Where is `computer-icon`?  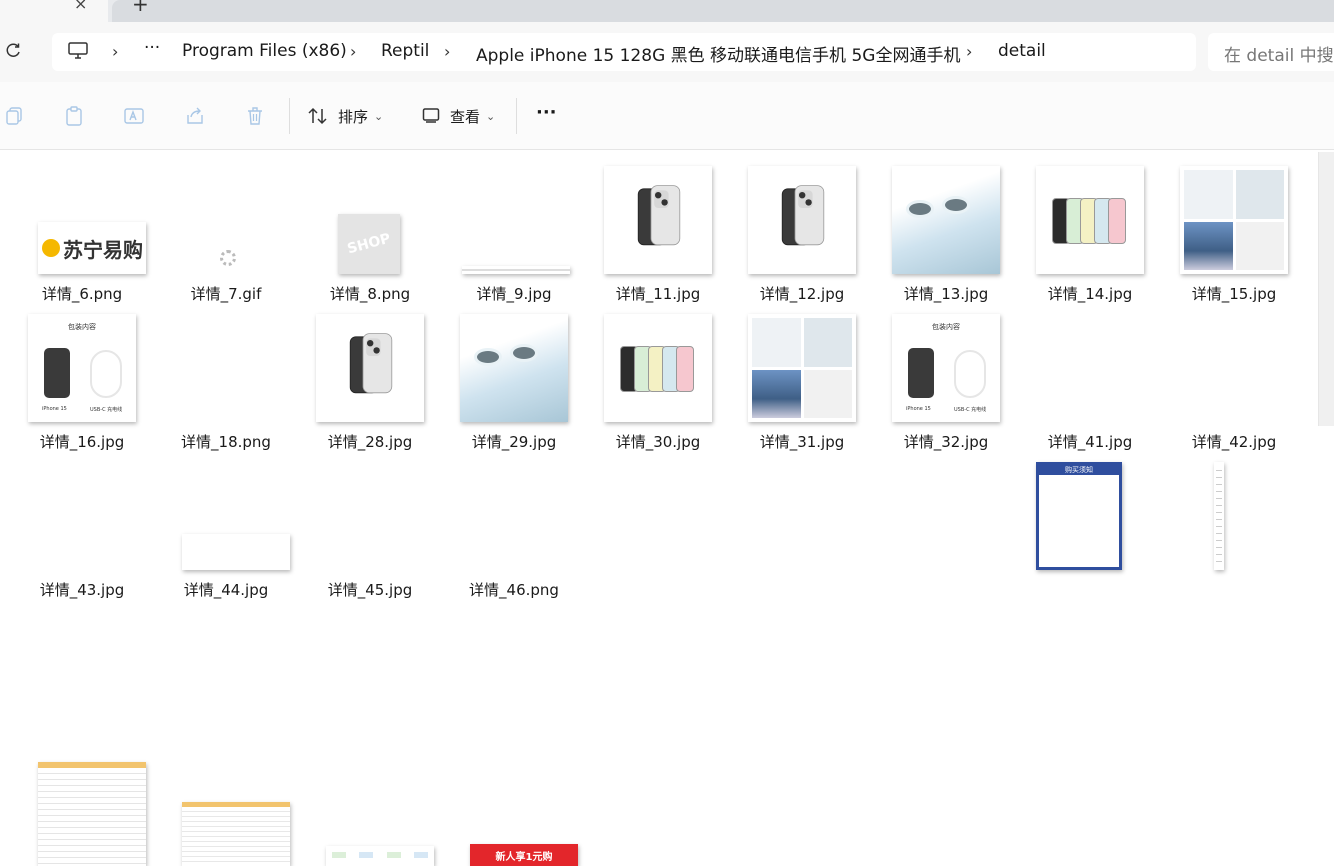
computer-icon is located at coordinates (78, 53).